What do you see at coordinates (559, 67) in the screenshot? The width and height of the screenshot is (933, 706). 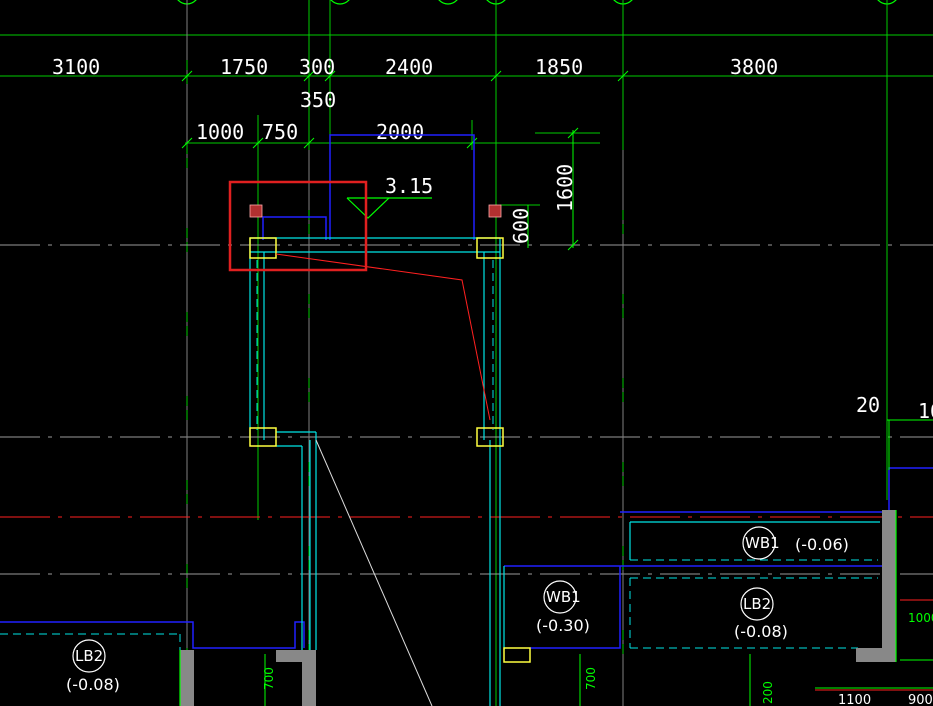 I see `dim-top-5: 1850` at bounding box center [559, 67].